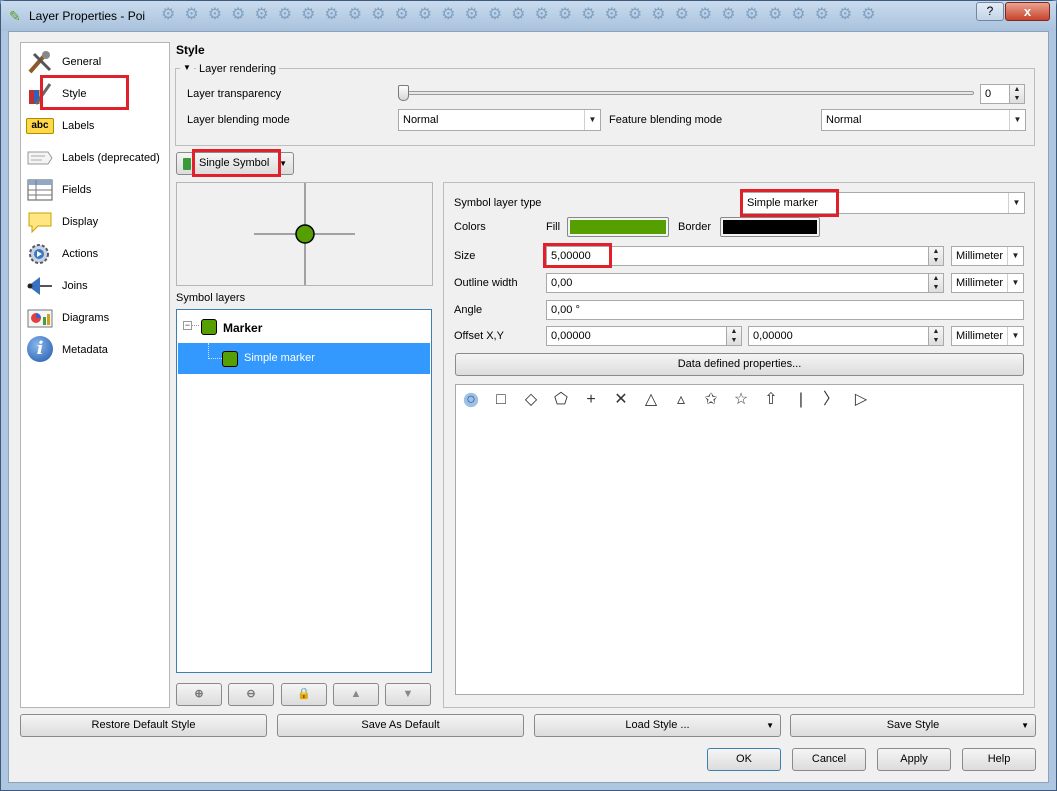  I want to click on filled-arrowhead-icon: ▷, so click(861, 400).